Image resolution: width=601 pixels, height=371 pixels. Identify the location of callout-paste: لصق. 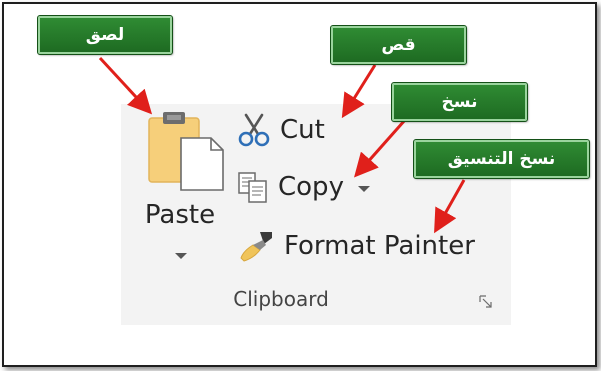
(105, 35).